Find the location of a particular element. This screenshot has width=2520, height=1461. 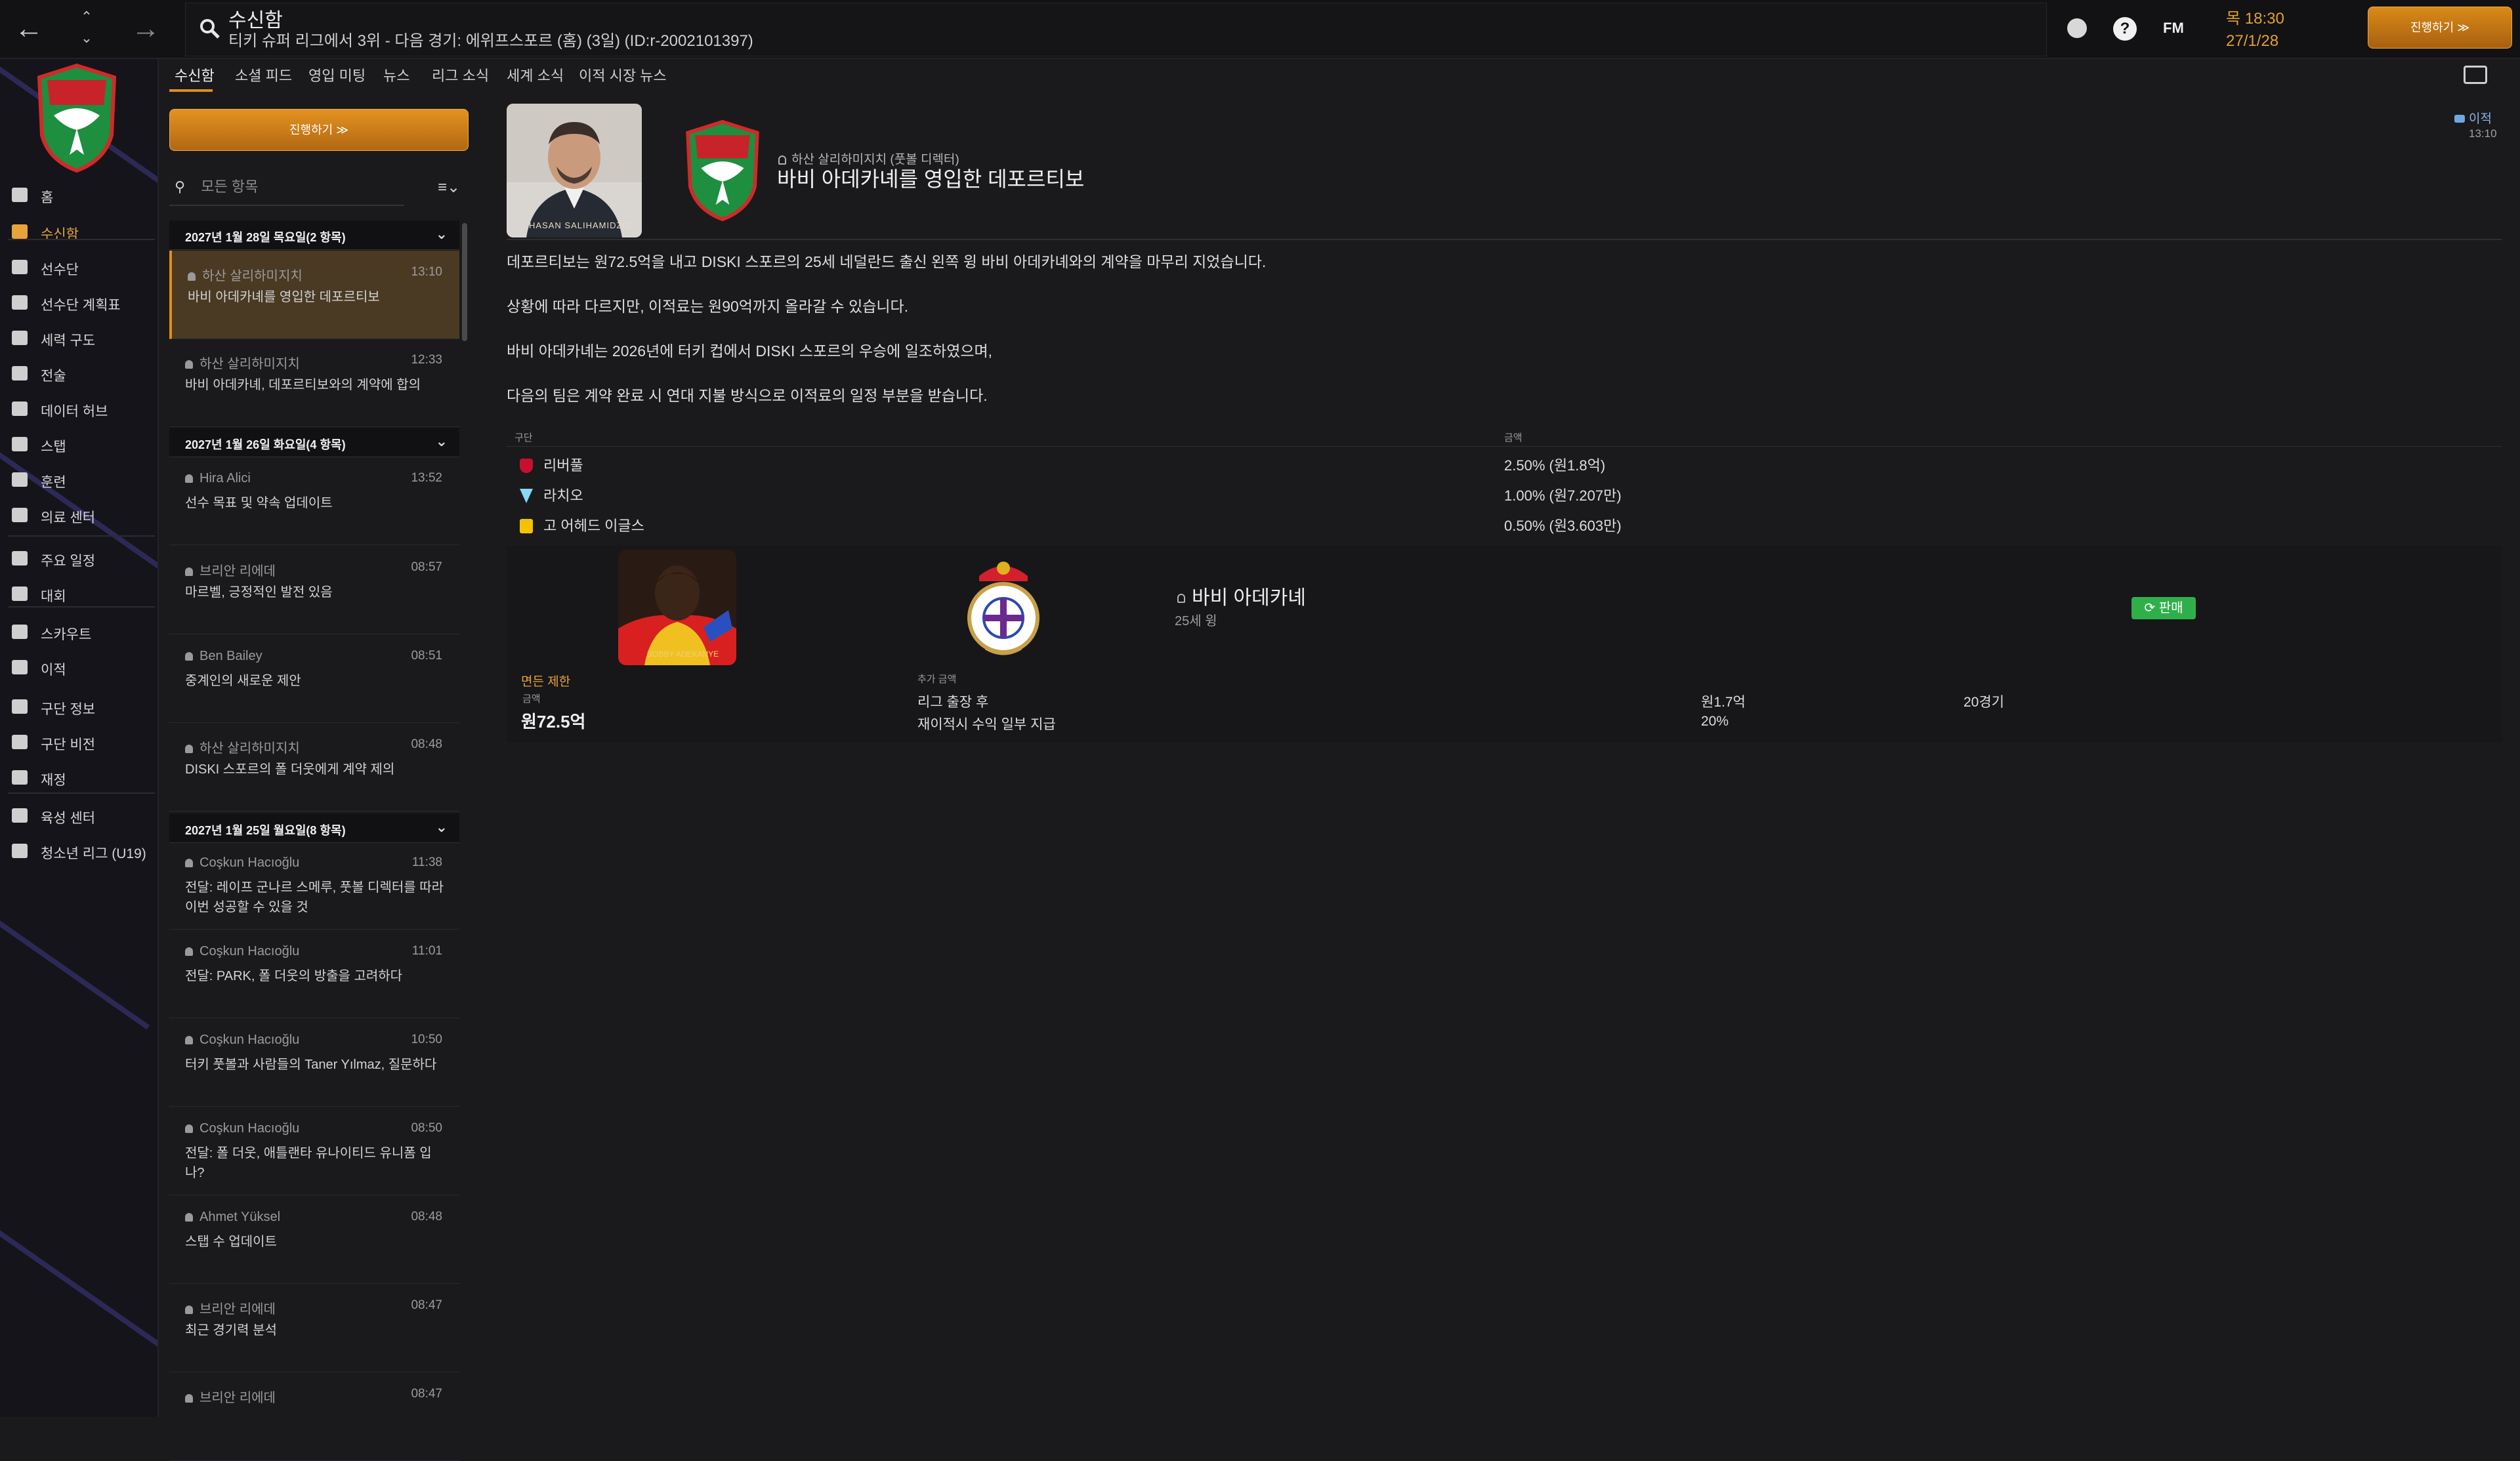

sidebar-item-transfer: 이적 is located at coordinates (79, 667).